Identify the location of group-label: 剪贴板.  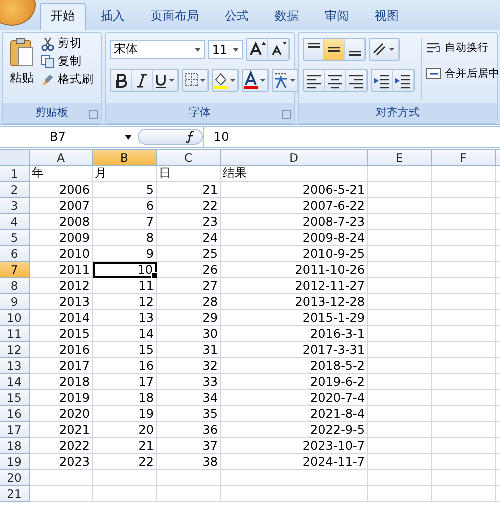
(52, 113).